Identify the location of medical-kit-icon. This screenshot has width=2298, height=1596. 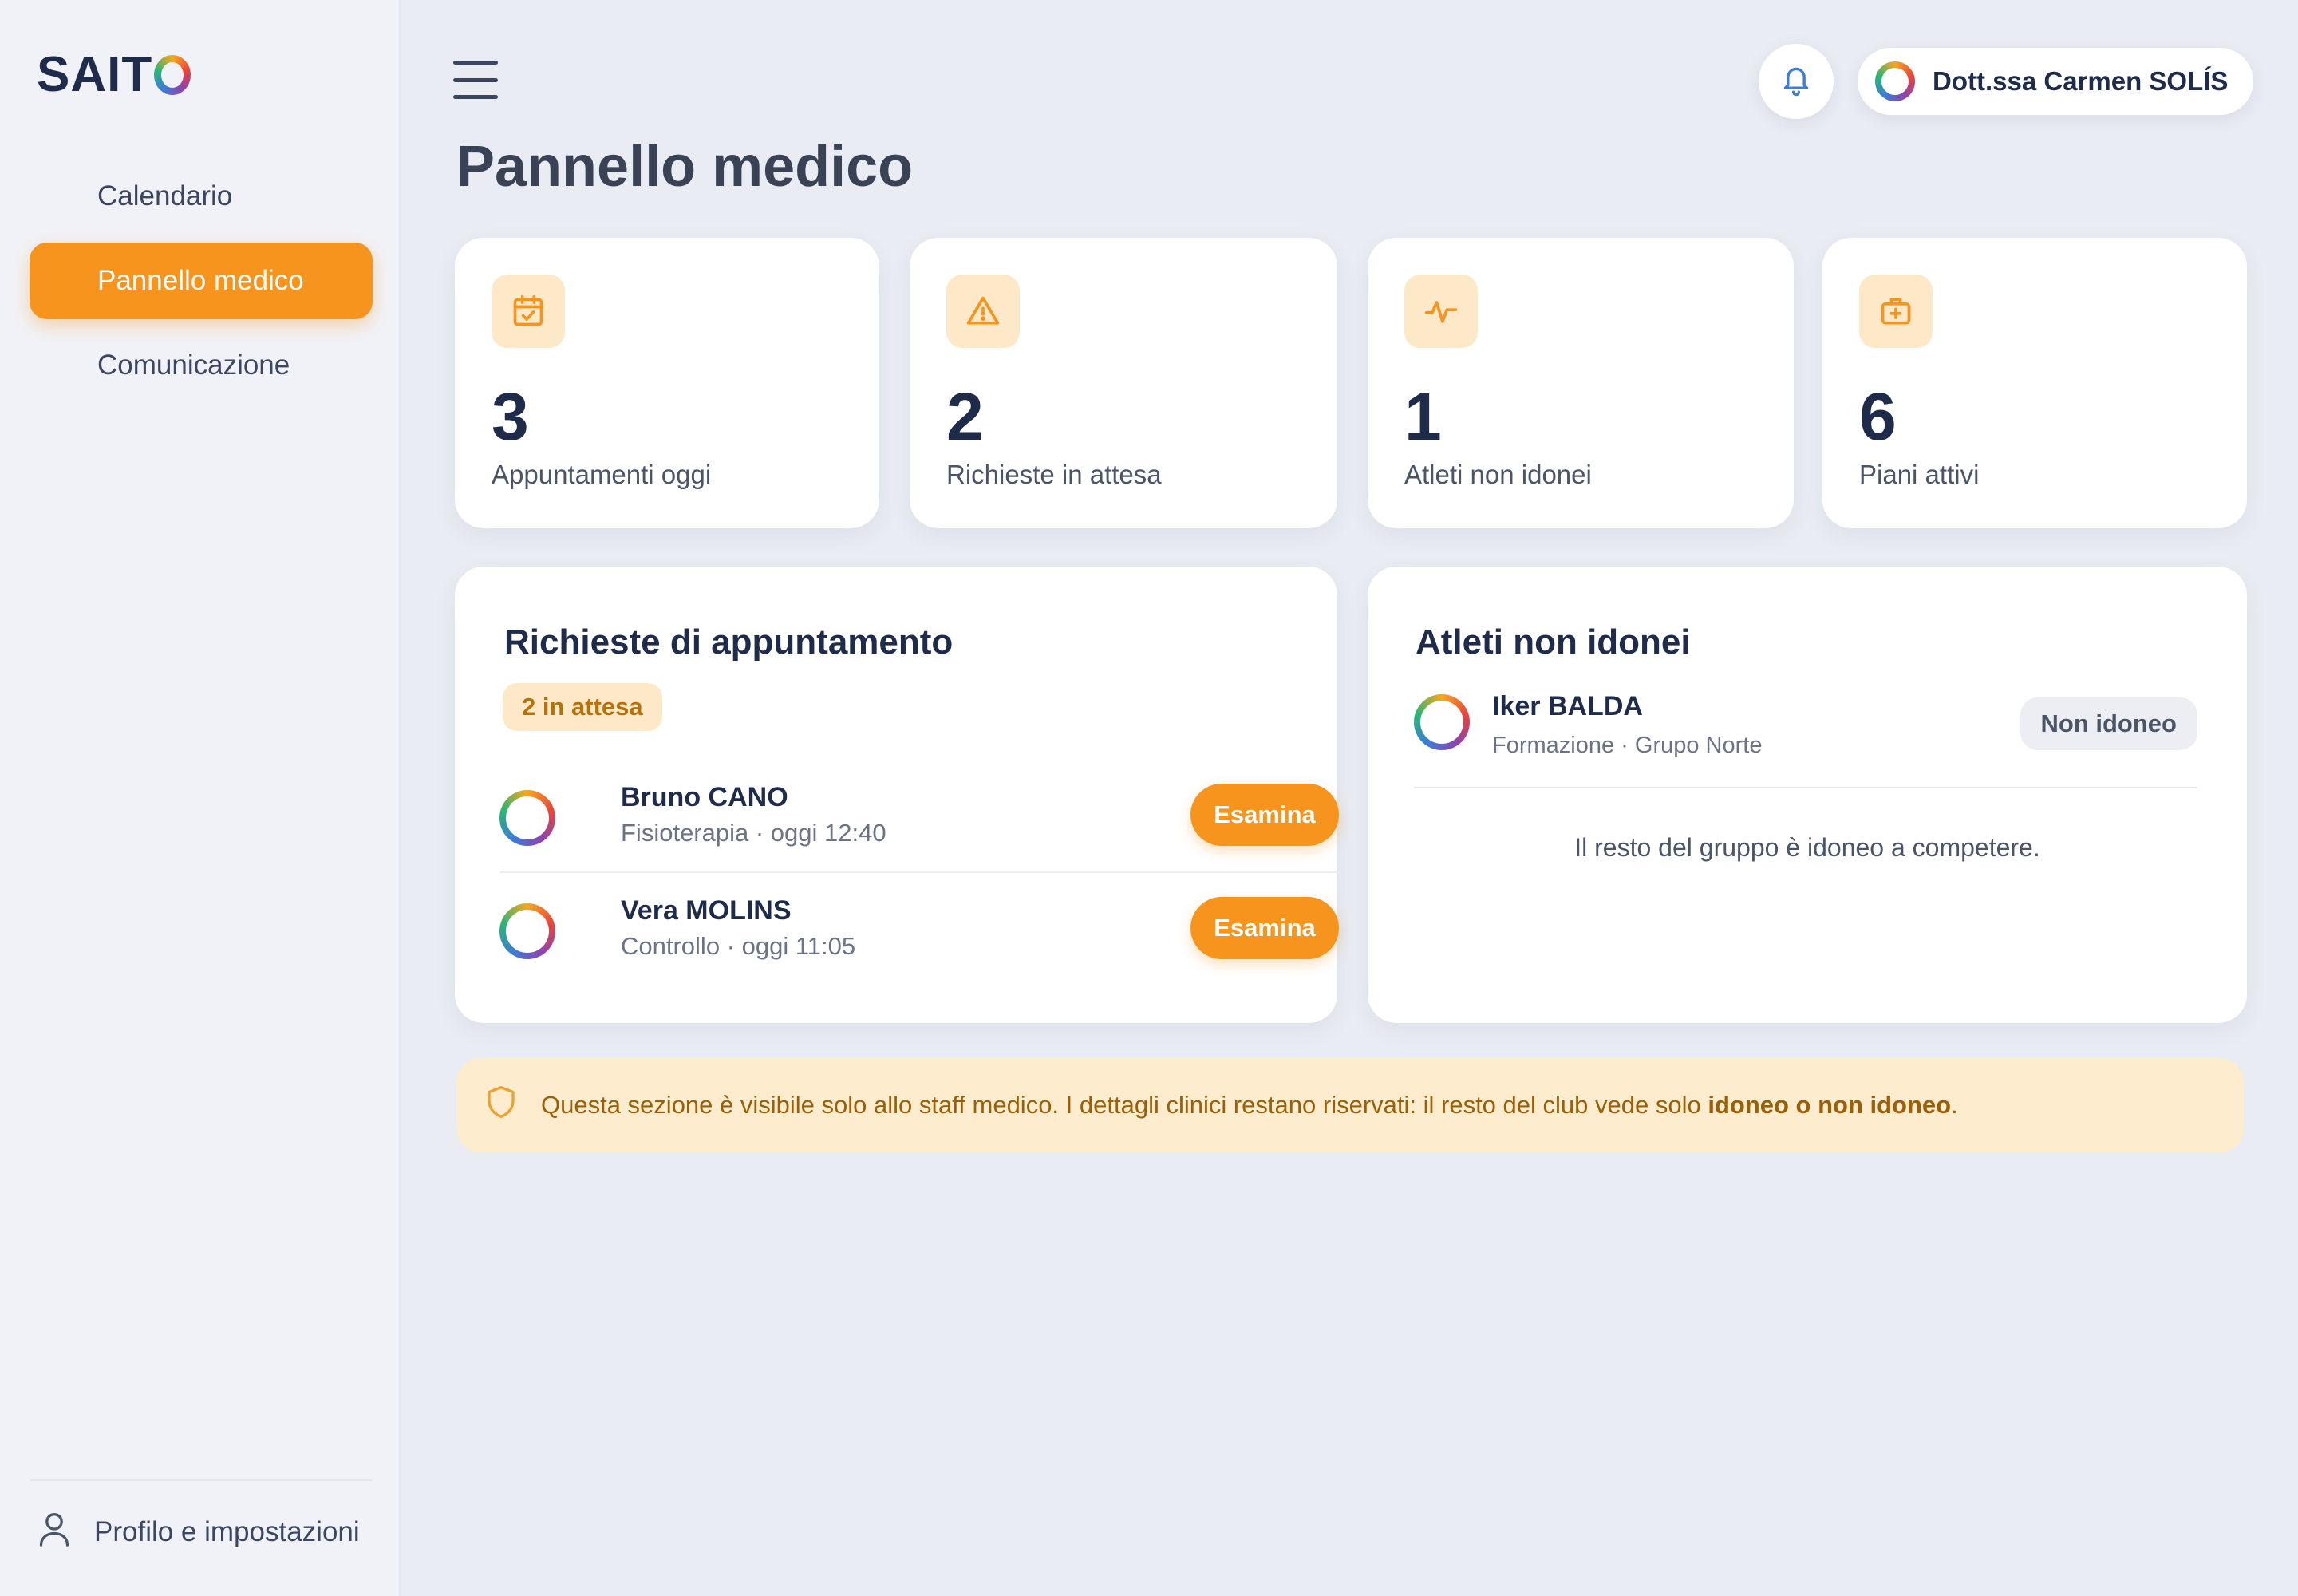
(1896, 311).